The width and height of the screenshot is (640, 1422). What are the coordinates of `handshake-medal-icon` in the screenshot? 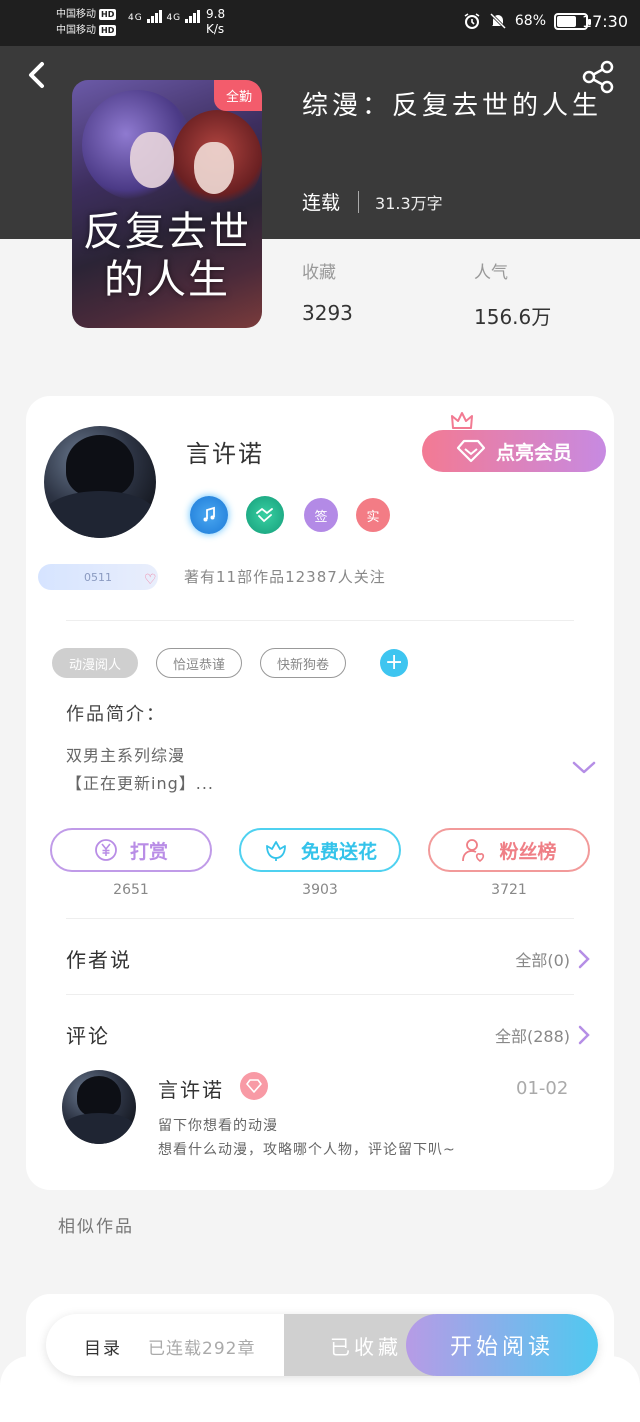 It's located at (265, 515).